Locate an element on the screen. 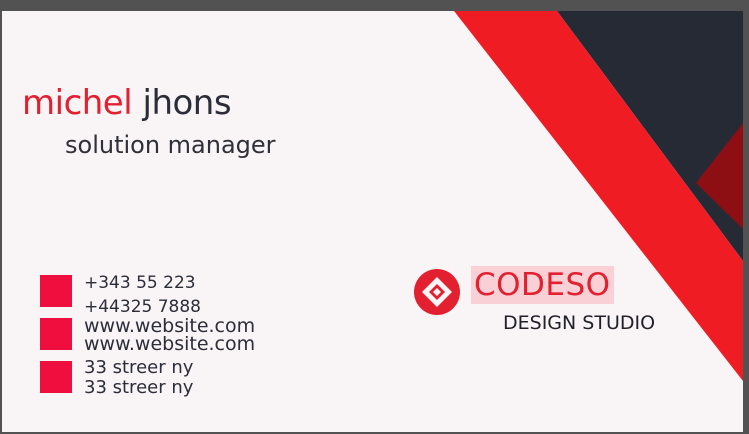  phone-lines: +343 55 223 +44325 7888 is located at coordinates (142, 295).